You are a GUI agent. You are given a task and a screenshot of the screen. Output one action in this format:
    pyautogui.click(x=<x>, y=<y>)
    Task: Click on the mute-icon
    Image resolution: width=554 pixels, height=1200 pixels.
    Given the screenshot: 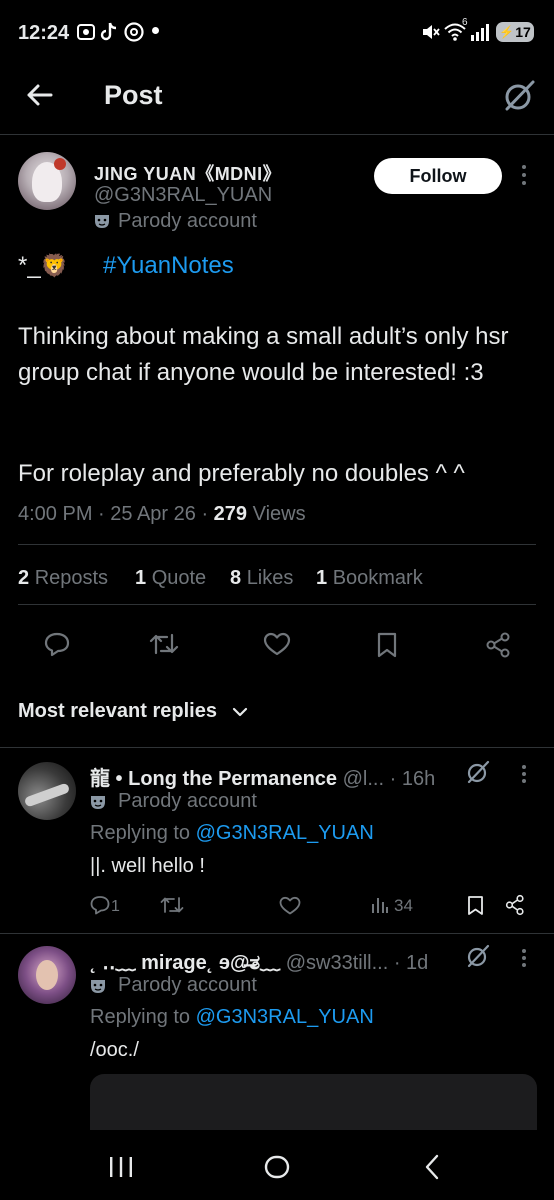 What is the action you would take?
    pyautogui.click(x=430, y=32)
    